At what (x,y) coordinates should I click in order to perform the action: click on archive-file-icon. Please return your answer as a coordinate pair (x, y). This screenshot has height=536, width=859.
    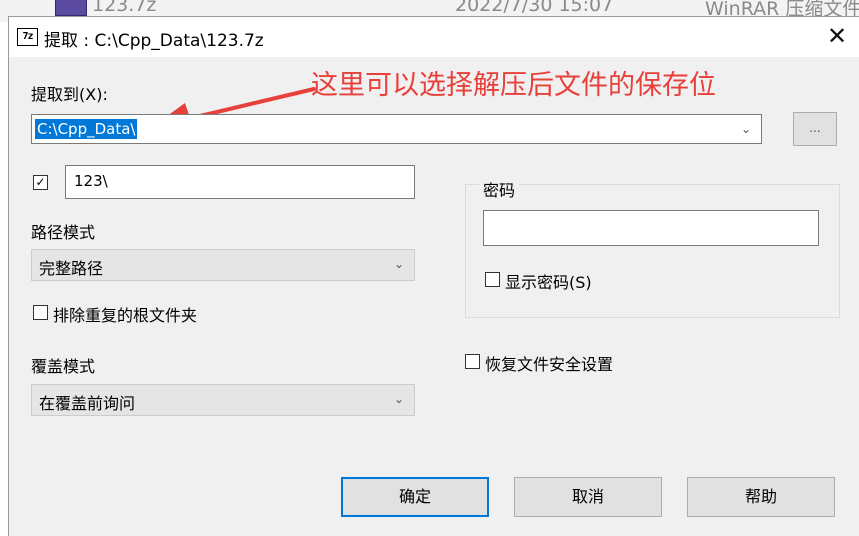
    Looking at the image, I should click on (71, 8).